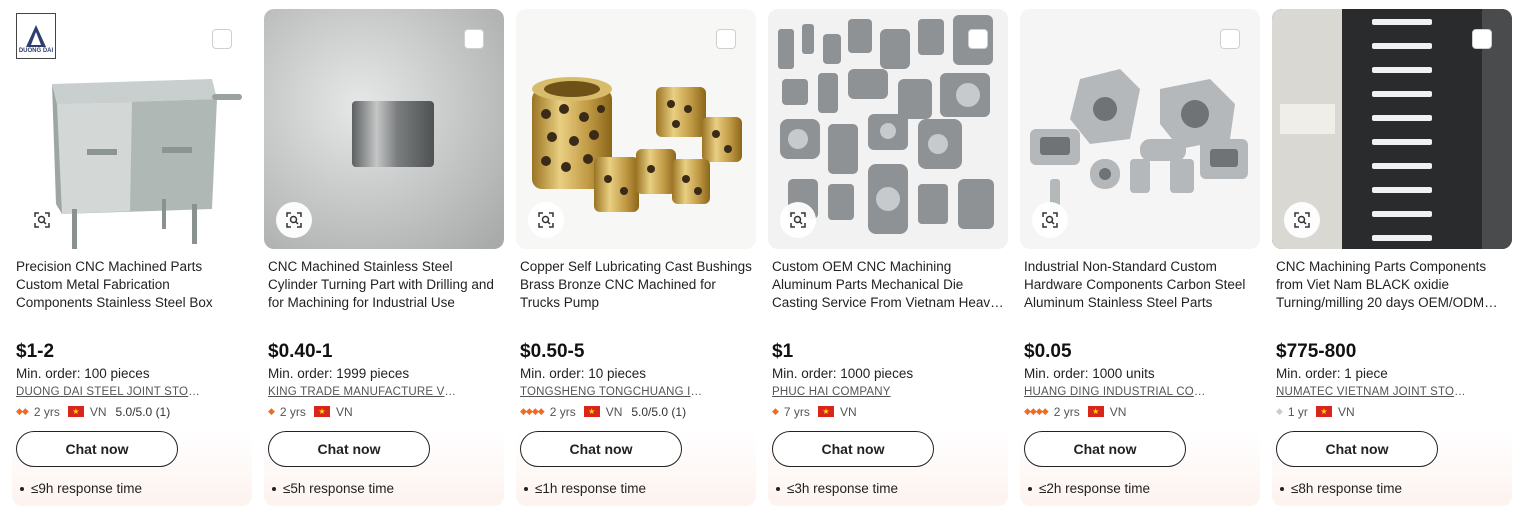  I want to click on supplier-meta: ◆ 7 yrs ★ VN, so click(888, 411).